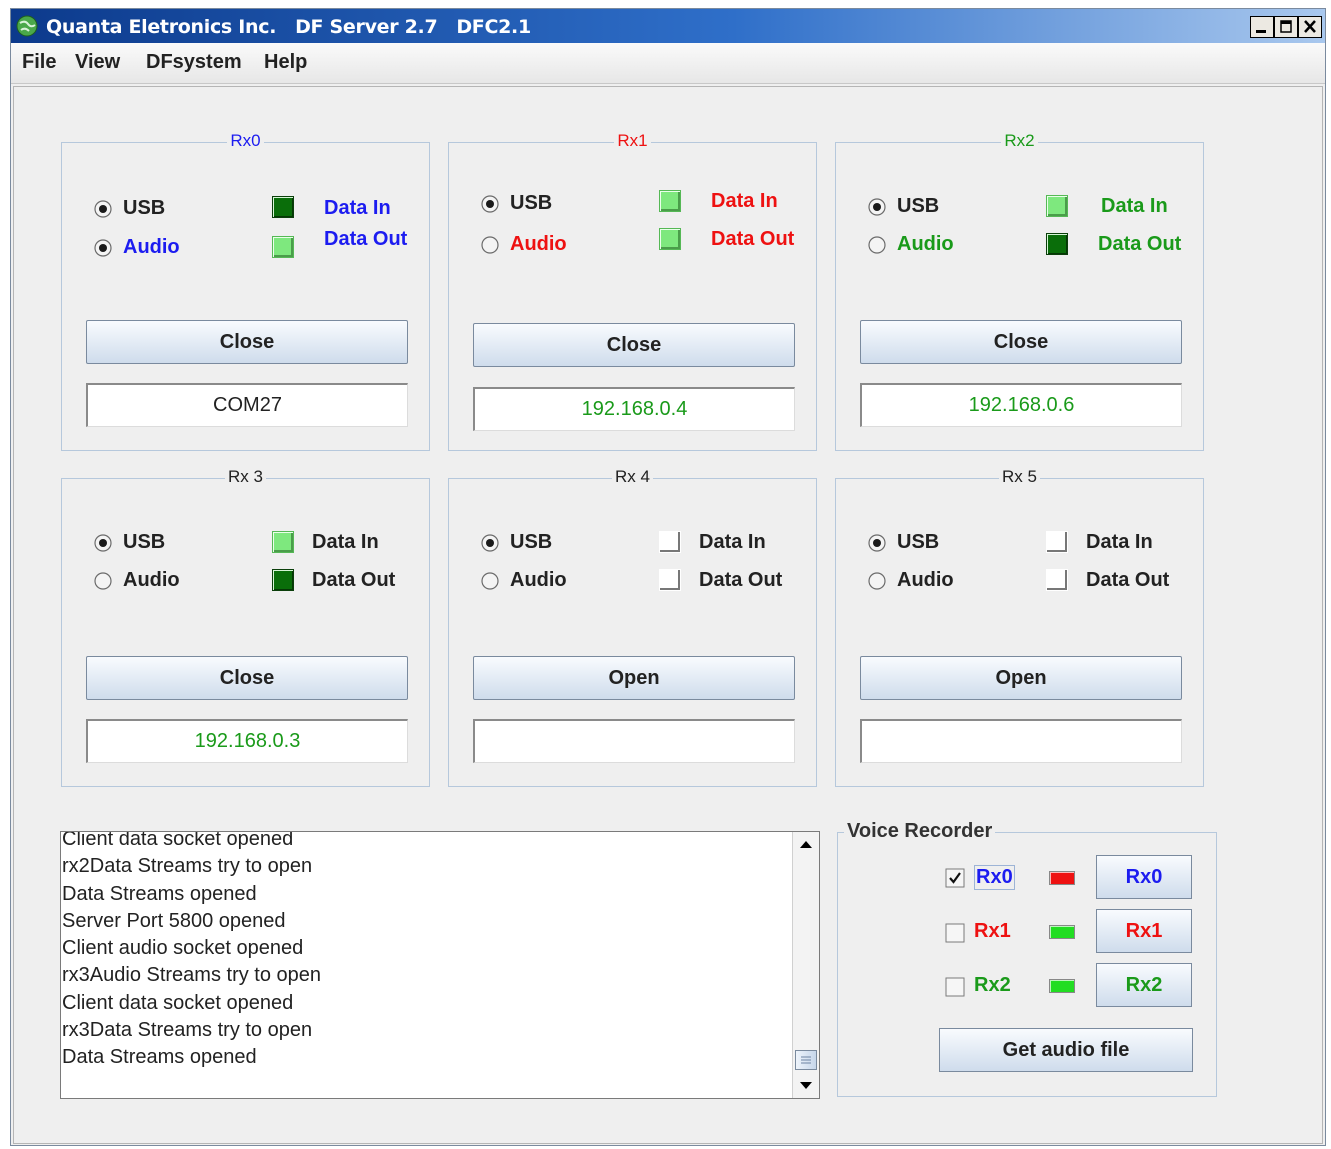  I want to click on menu-bar: File View DFsystem Help, so click(668, 63).